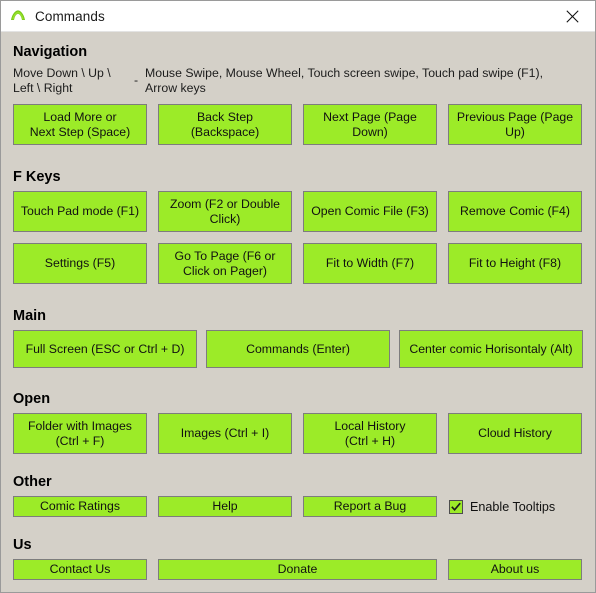 The height and width of the screenshot is (593, 596). What do you see at coordinates (515, 433) in the screenshot?
I see `button-cloud-history: Cloud History` at bounding box center [515, 433].